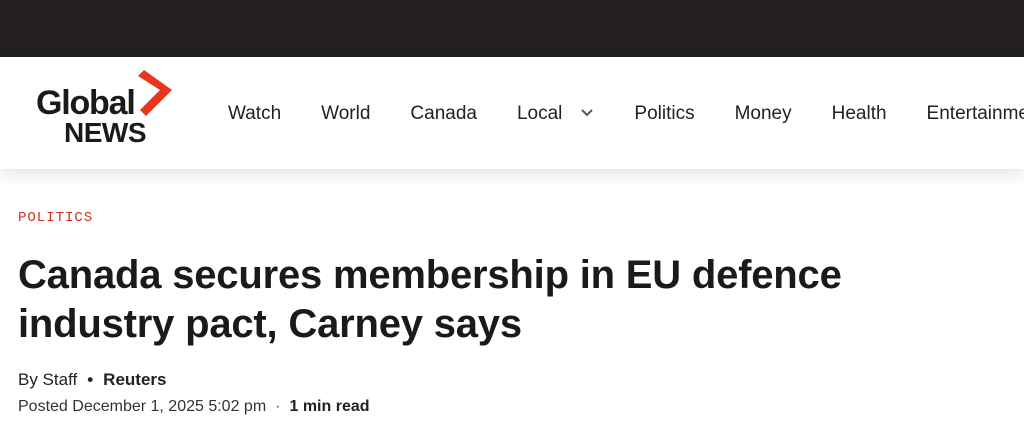 The image size is (1024, 446). Describe the element at coordinates (254, 113) in the screenshot. I see `nav-item-watch: Watch` at that location.